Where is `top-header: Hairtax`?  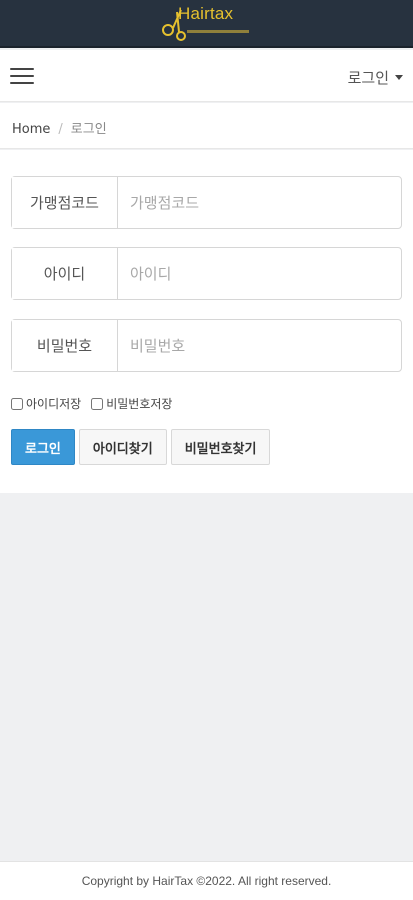 top-header: Hairtax is located at coordinates (206, 24).